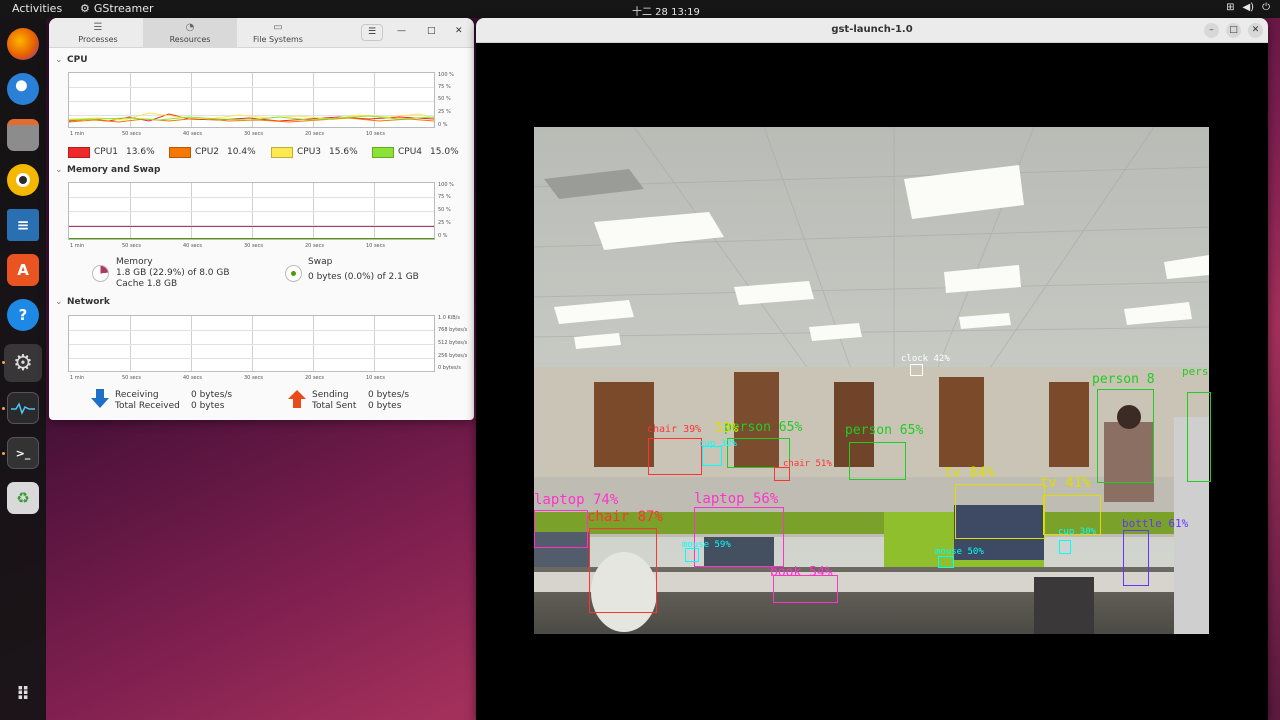 The width and height of the screenshot is (1280, 720). Describe the element at coordinates (85, 8) in the screenshot. I see `gear-icon: ⚙` at that location.